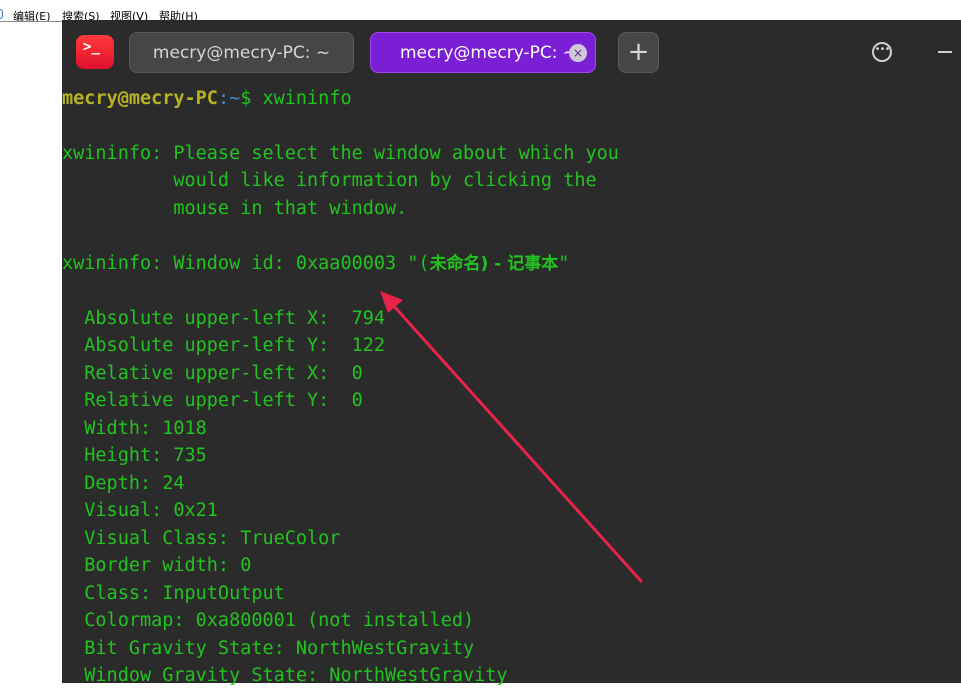  I want to click on prompt-command: xwininfo, so click(301, 98).